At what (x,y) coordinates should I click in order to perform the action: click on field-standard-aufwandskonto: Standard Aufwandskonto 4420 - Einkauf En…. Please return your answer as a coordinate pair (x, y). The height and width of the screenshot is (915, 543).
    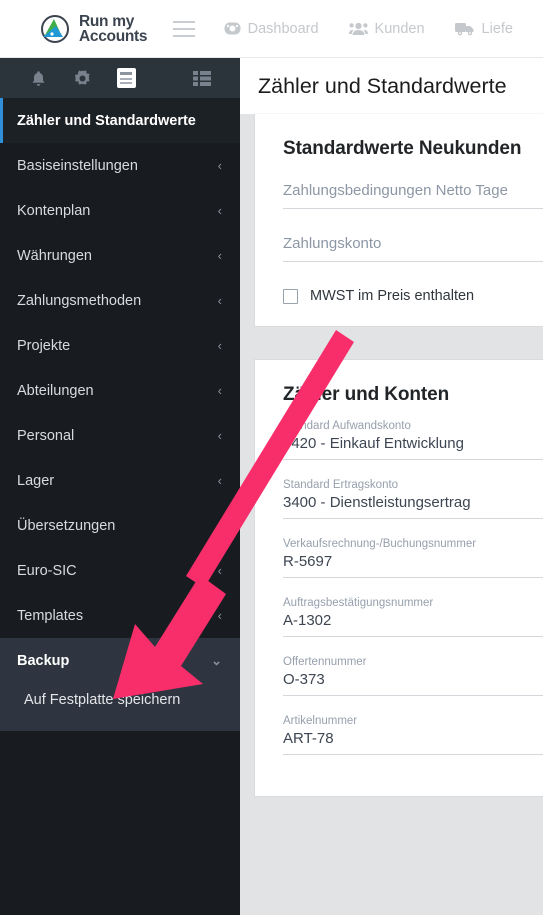
    Looking at the image, I should click on (413, 440).